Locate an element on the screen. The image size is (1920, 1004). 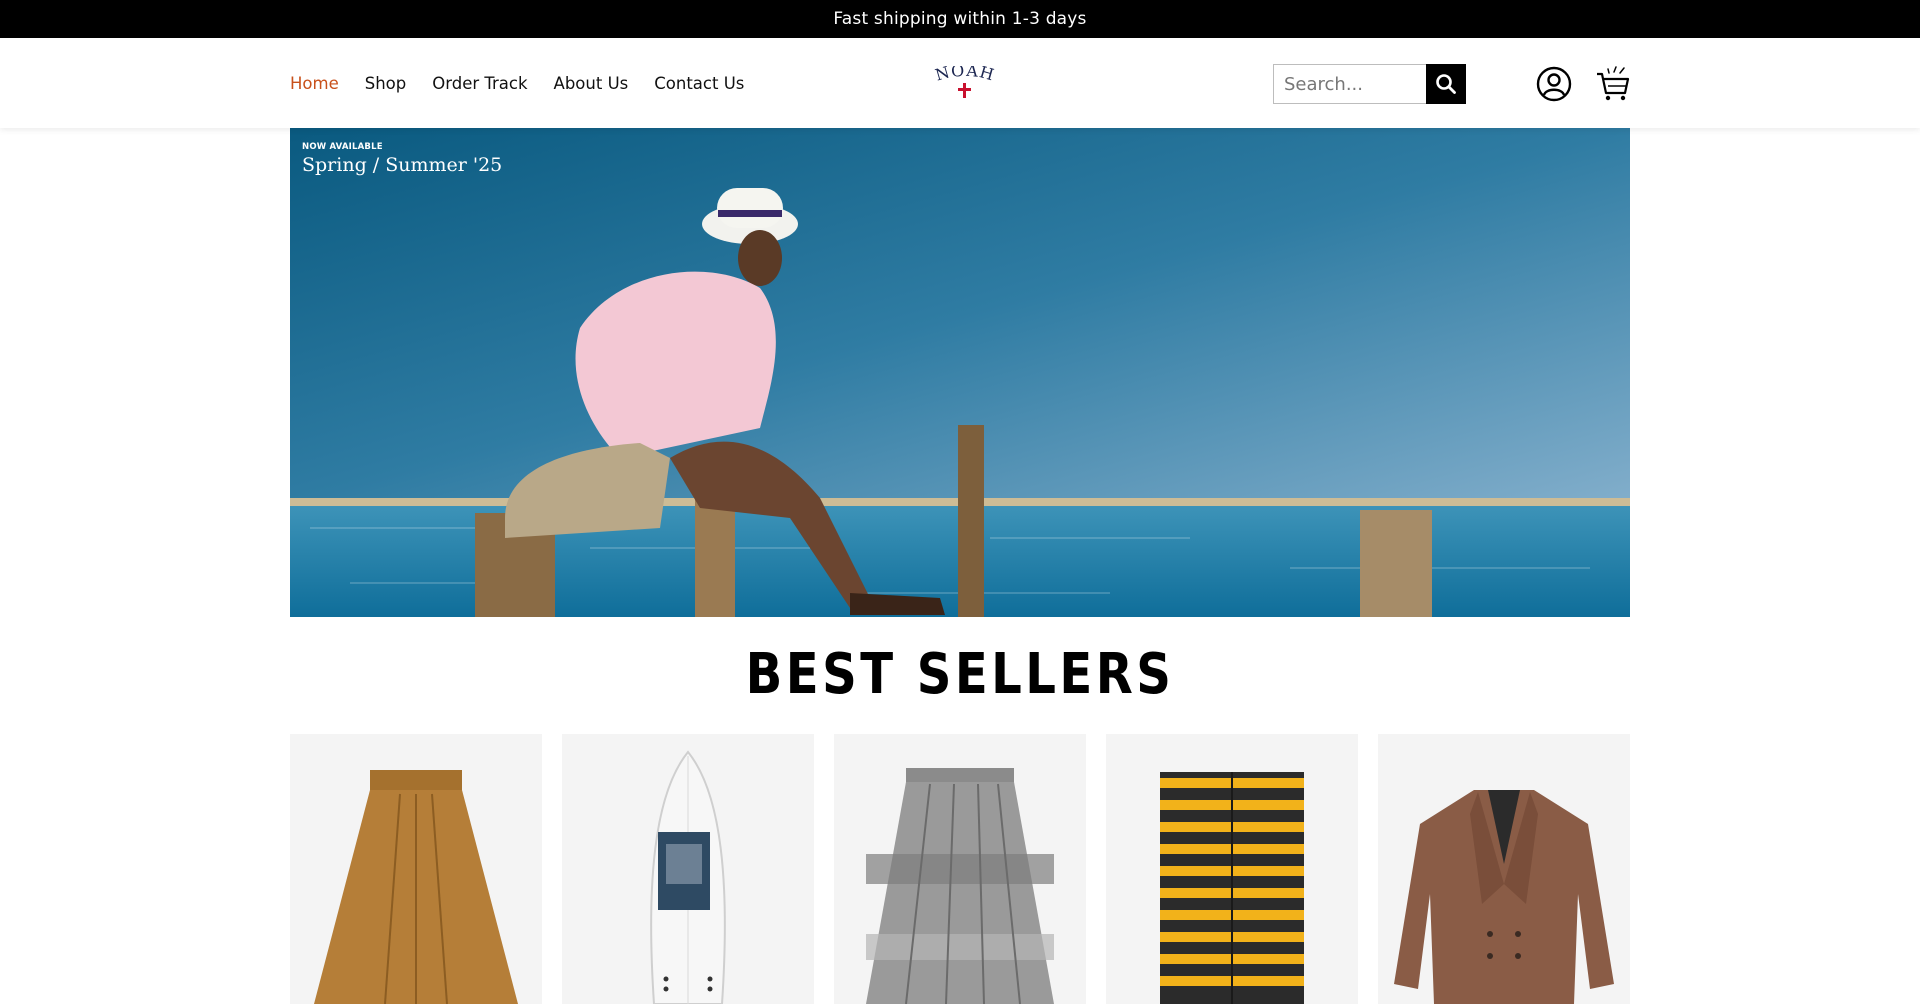
logo-text: NOAH is located at coordinates (964, 73).